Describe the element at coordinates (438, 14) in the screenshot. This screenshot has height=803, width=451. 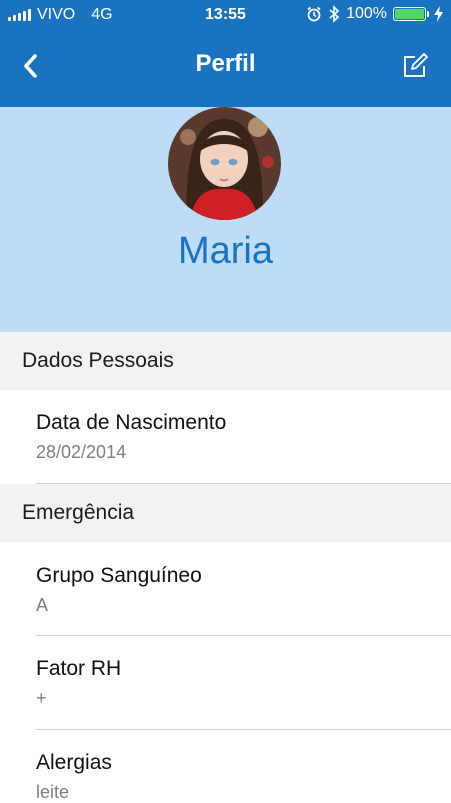
I see `charging-bolt-icon` at that location.